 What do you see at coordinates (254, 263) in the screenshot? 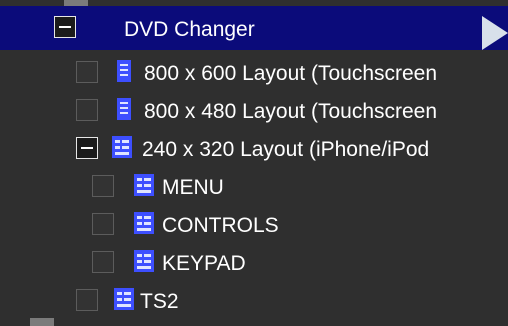
I see `tree-row-keypad: KEYPAD` at bounding box center [254, 263].